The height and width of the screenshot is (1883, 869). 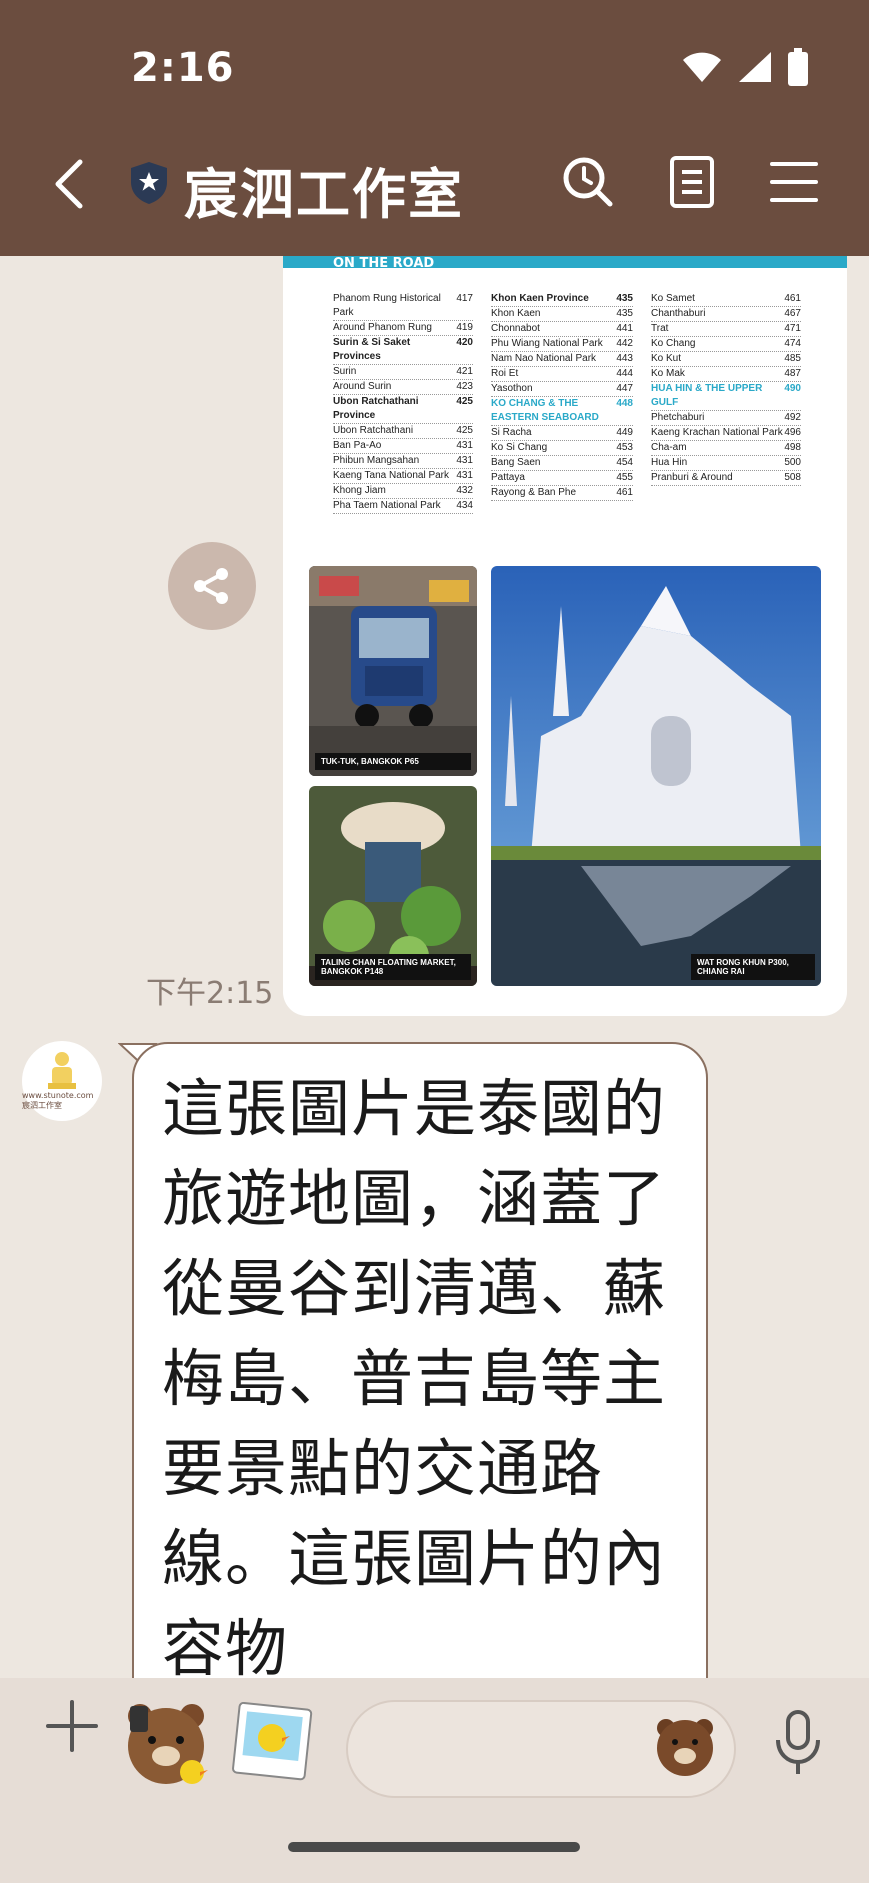 I want to click on toc-entry-label: Pha Taem National Park, so click(x=387, y=505).